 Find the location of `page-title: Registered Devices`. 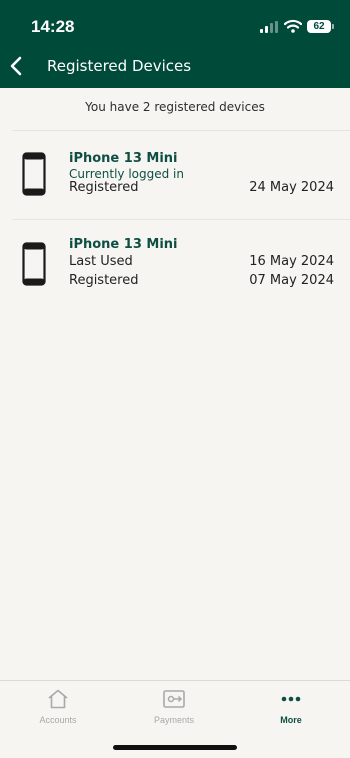

page-title: Registered Devices is located at coordinates (119, 66).